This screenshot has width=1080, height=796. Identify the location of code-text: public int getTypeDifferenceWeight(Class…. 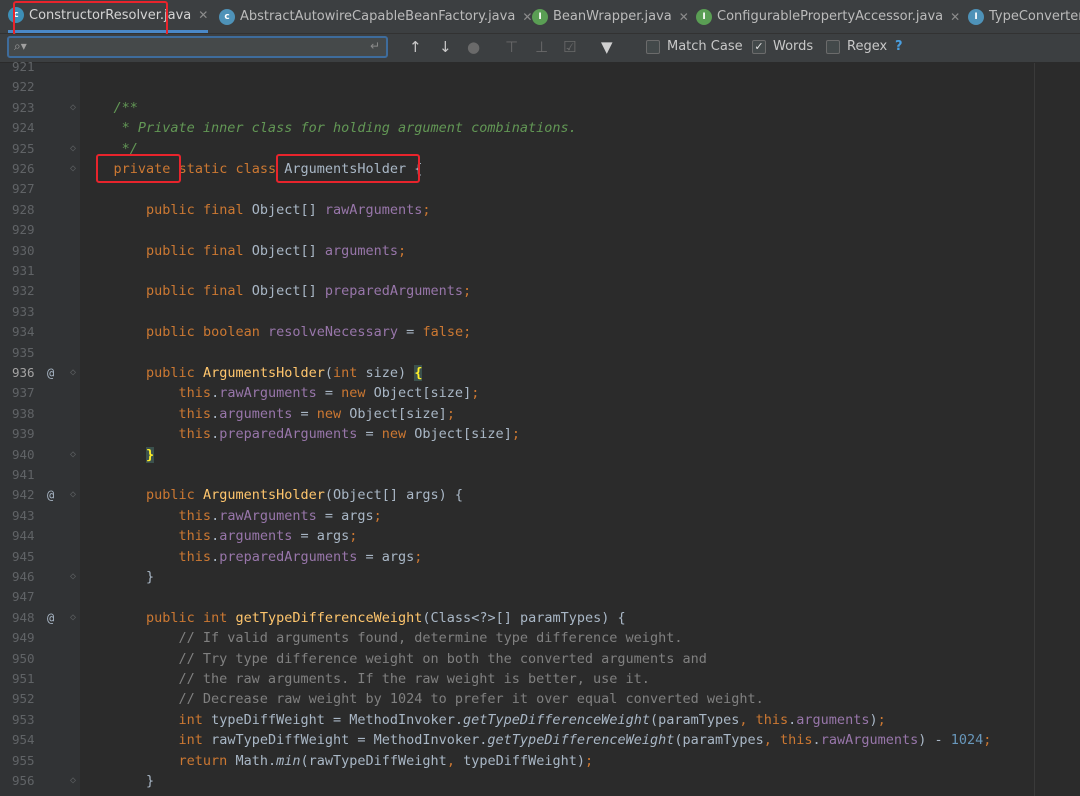
(353, 618).